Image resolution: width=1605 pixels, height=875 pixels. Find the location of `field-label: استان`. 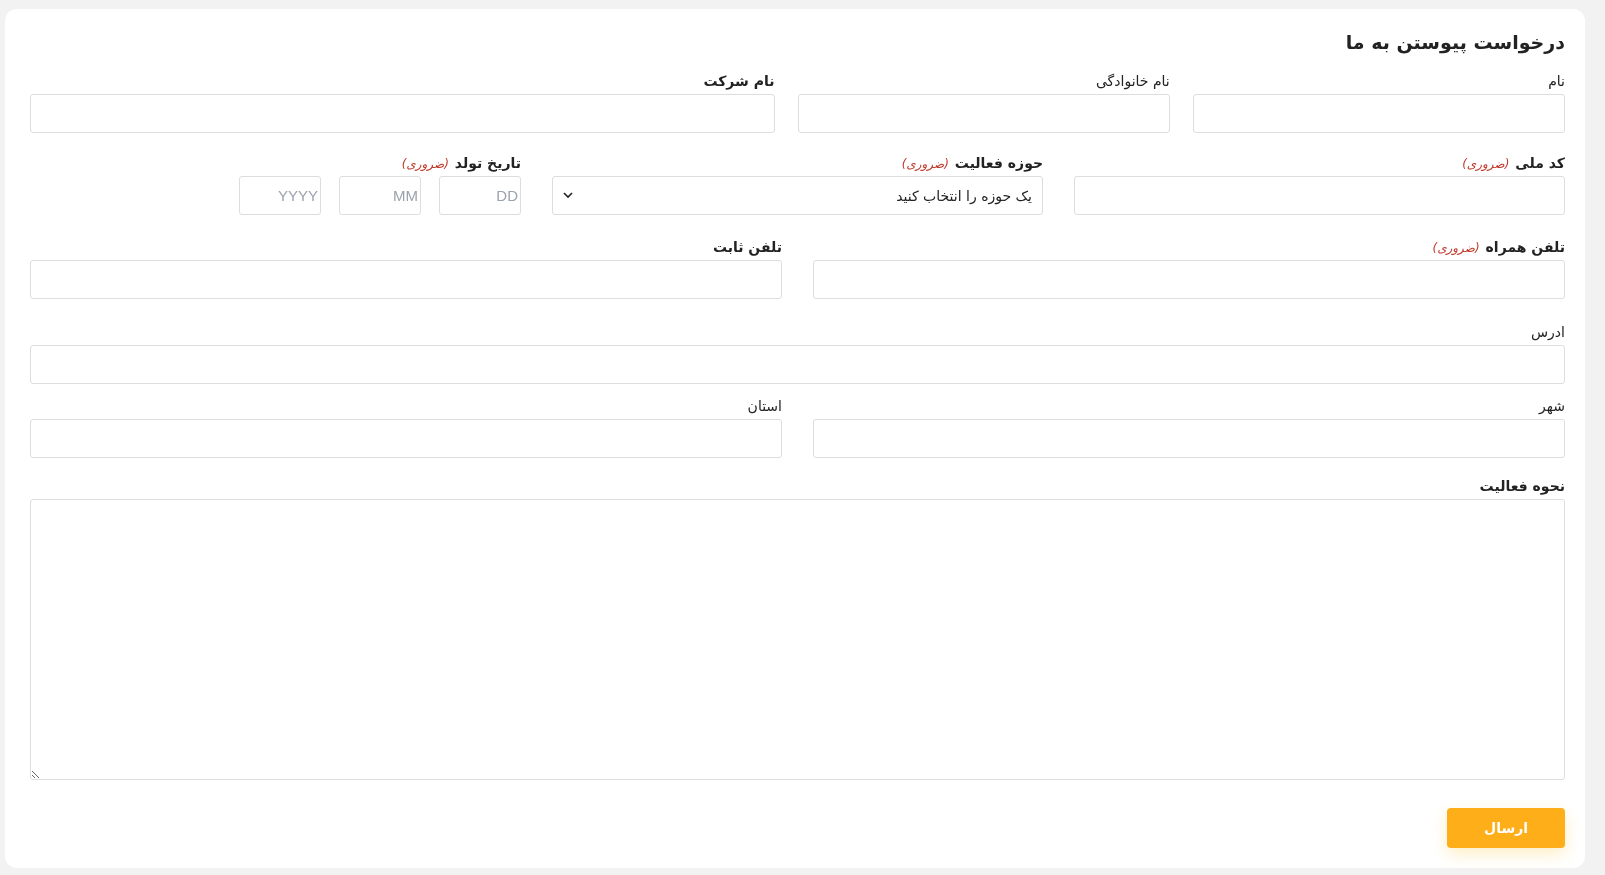

field-label: استان is located at coordinates (764, 406).